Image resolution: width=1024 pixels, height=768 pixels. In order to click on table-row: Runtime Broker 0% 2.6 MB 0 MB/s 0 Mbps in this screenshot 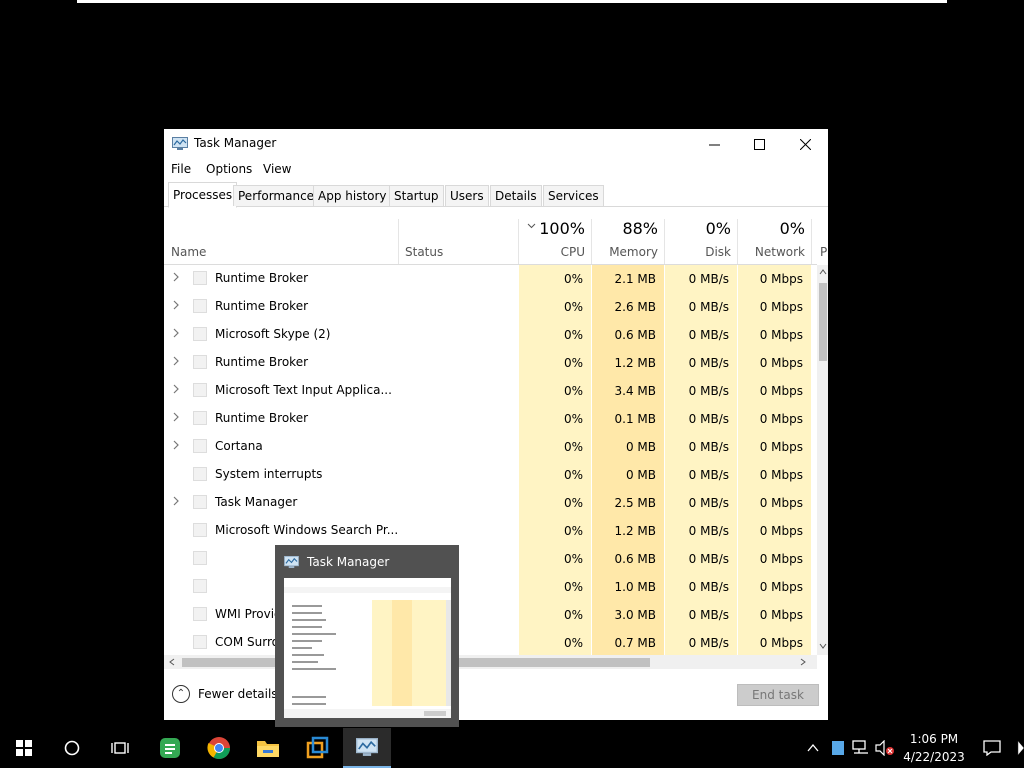, I will do `click(490, 307)`.